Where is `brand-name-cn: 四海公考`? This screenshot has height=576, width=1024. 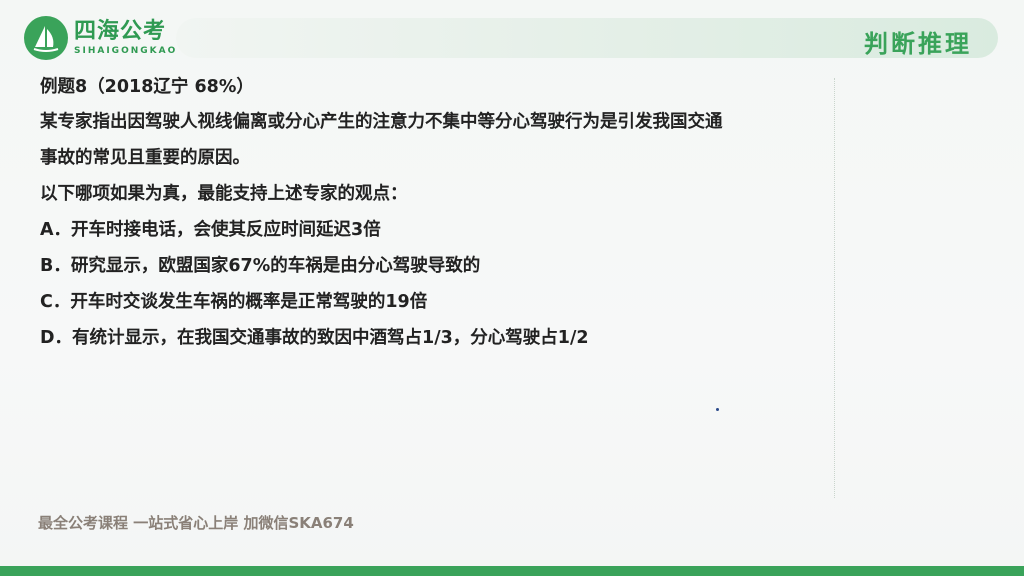
brand-name-cn: 四海公考 is located at coordinates (120, 31).